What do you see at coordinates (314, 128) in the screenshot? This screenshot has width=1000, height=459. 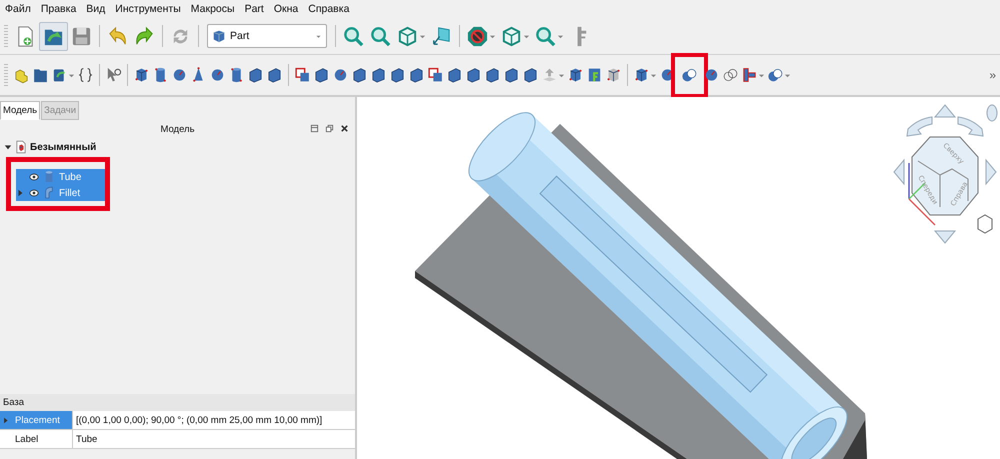 I see `dock-icon` at bounding box center [314, 128].